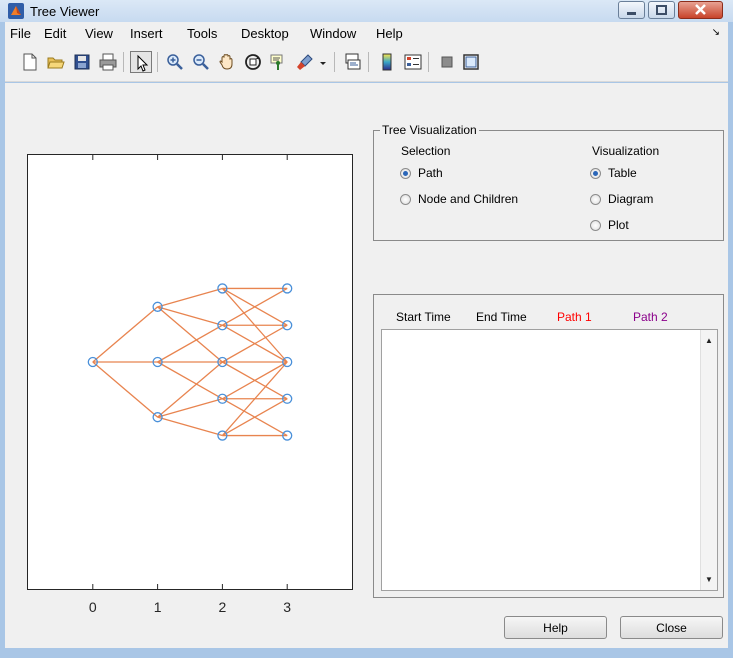 The height and width of the screenshot is (658, 733). Describe the element at coordinates (305, 62) in the screenshot. I see `brush-icon` at that location.